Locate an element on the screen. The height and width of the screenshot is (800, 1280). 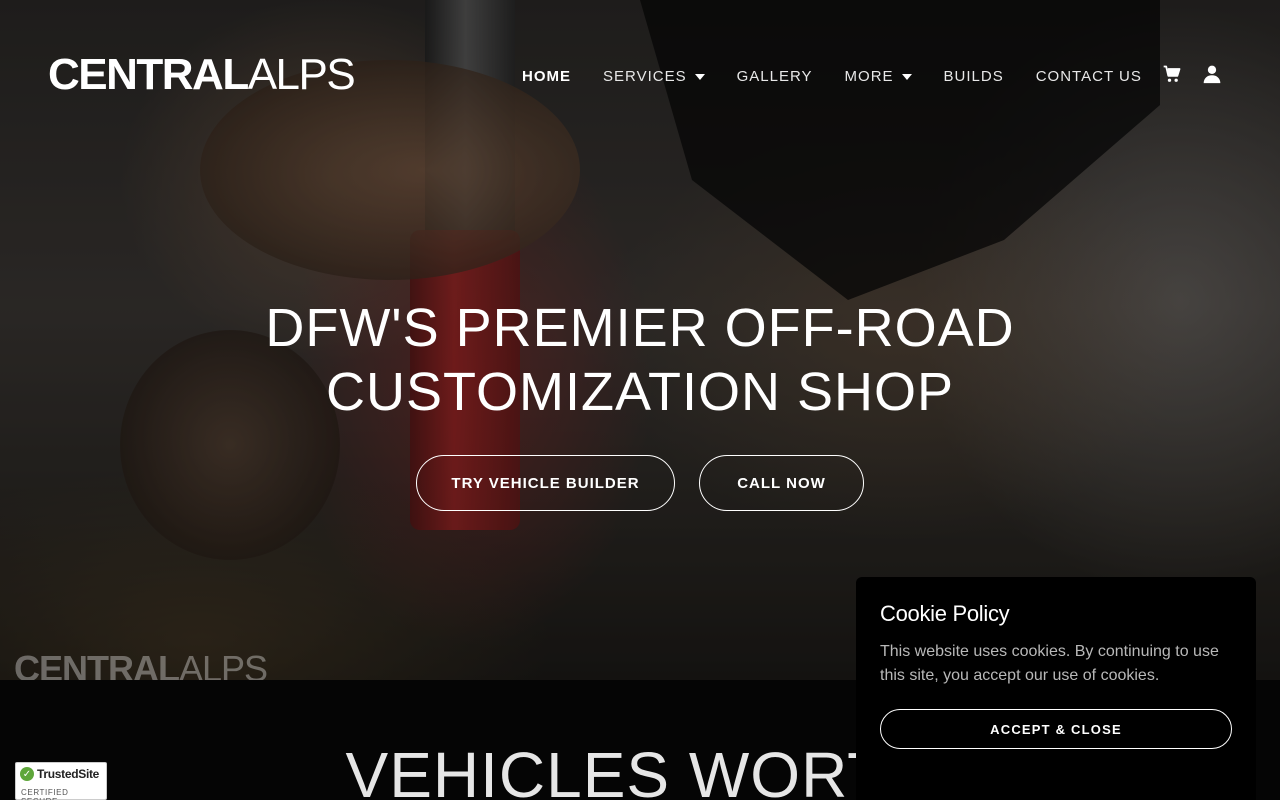
nav-item-gallery: GALLERY is located at coordinates (775, 76).